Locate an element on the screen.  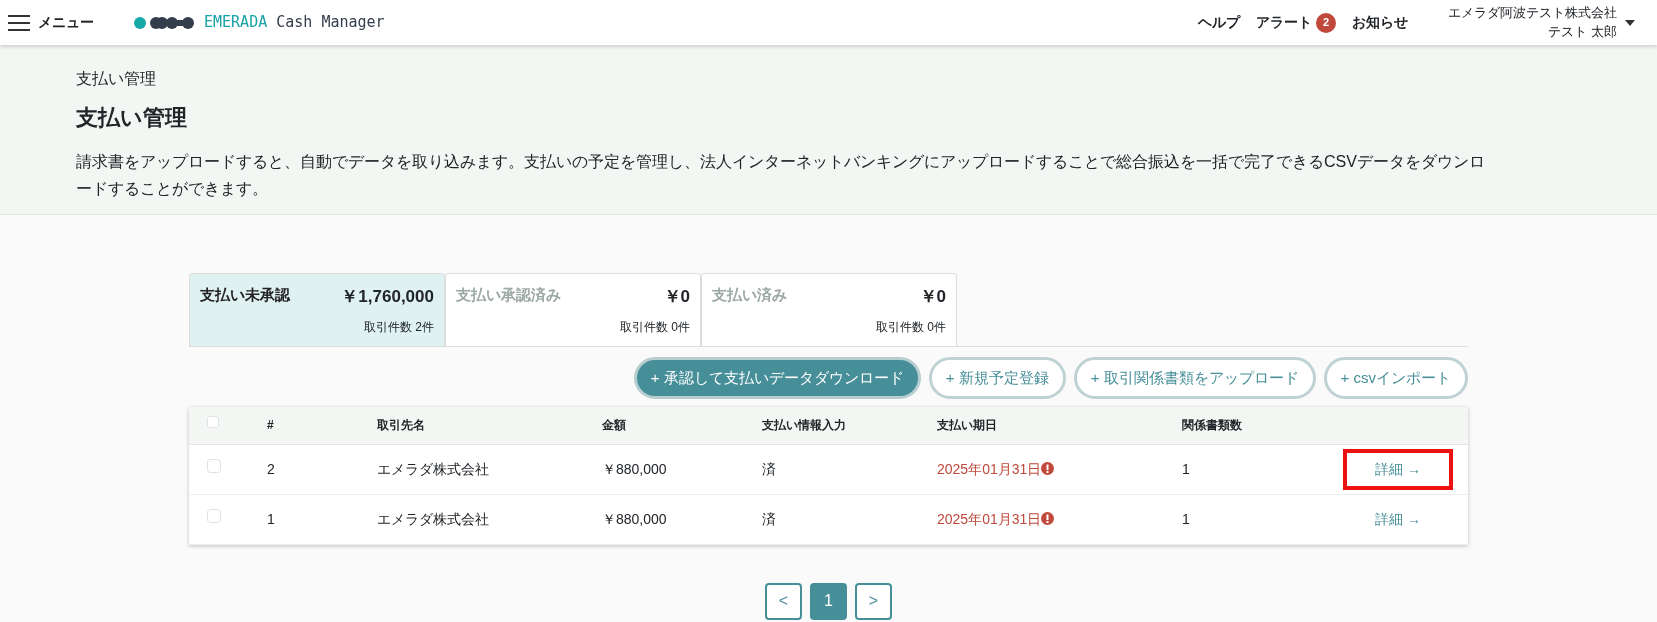
action-button: + csvインポート is located at coordinates (1395, 378).